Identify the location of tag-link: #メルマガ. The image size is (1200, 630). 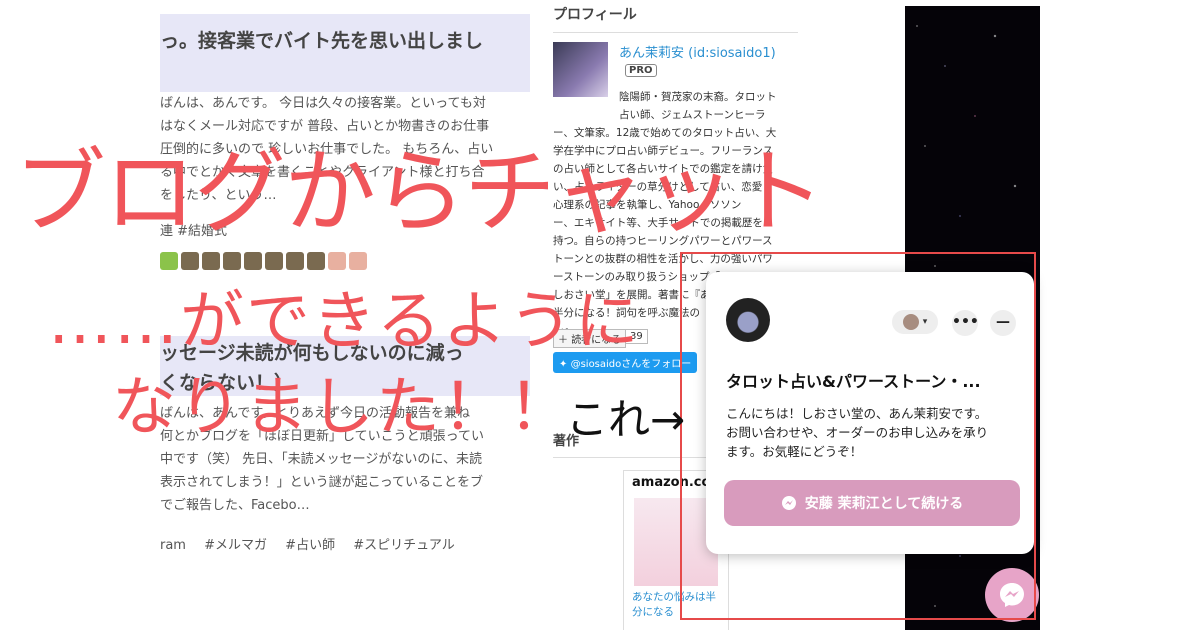
(235, 545).